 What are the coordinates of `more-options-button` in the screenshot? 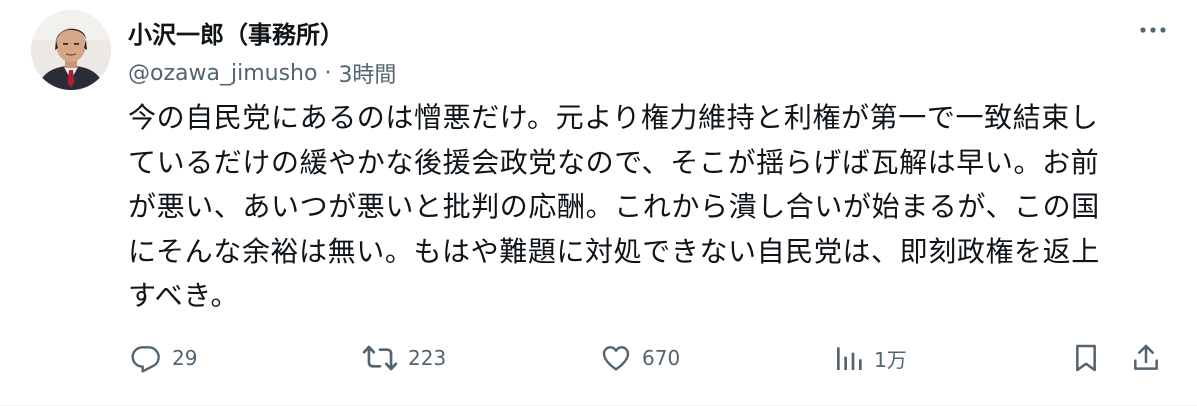 It's located at (1153, 30).